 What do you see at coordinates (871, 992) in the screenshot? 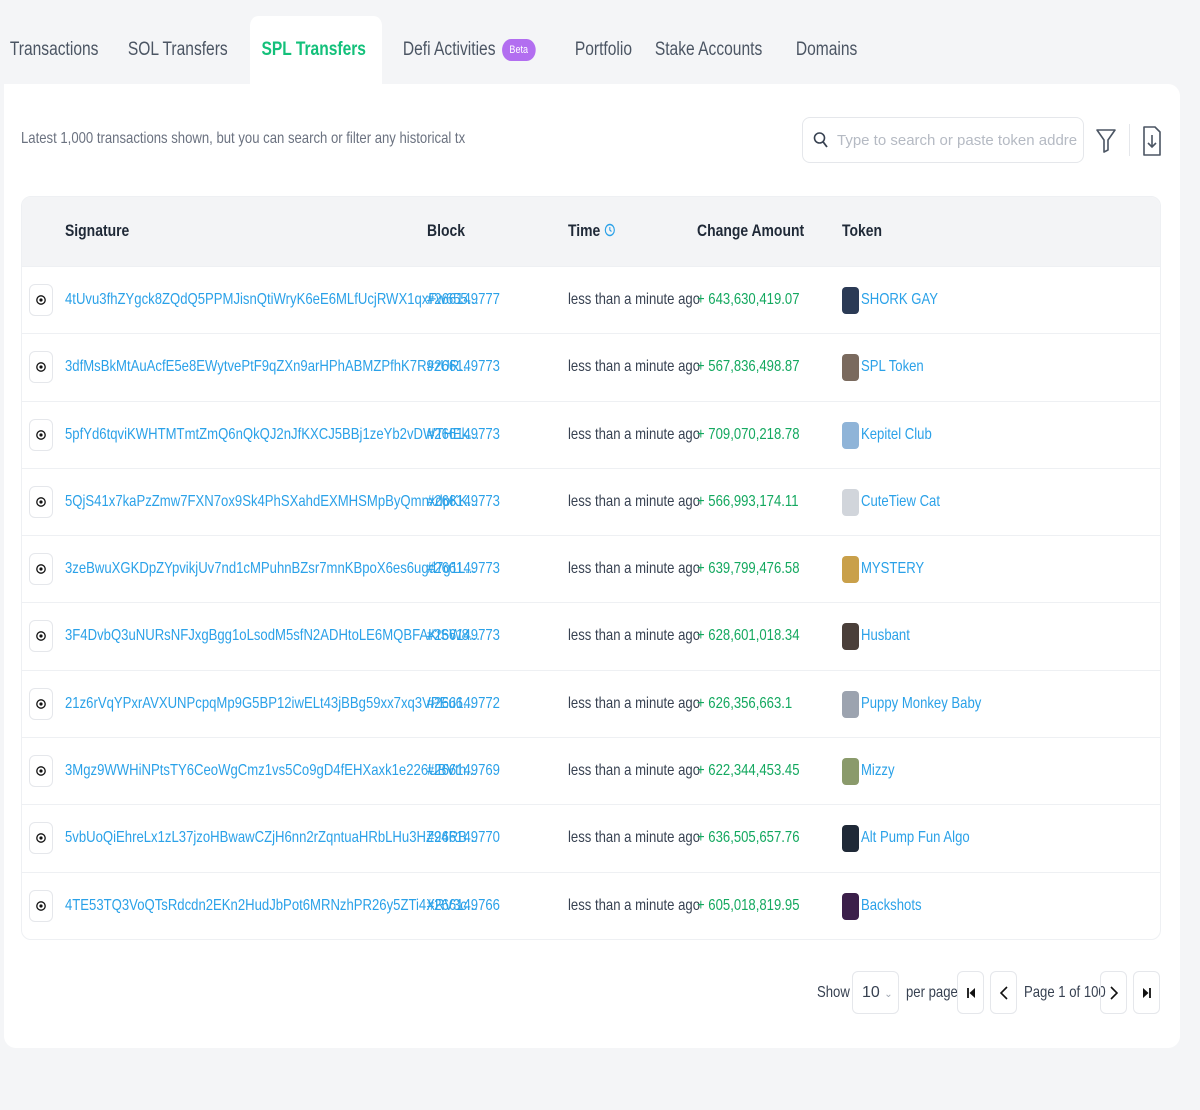
I see `per-page-value: 10` at bounding box center [871, 992].